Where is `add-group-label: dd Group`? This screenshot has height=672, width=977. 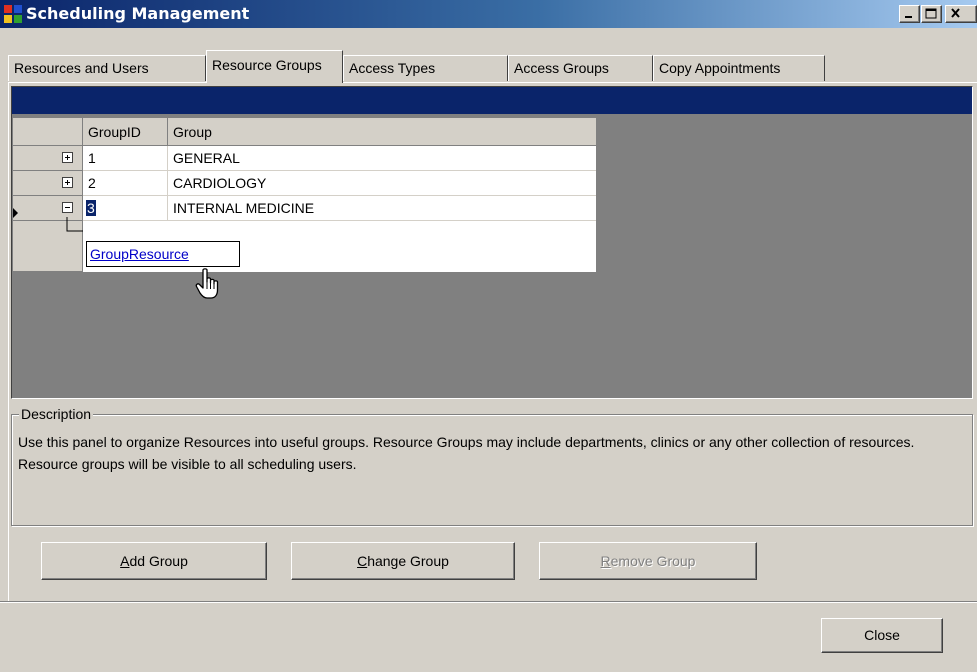 add-group-label: dd Group is located at coordinates (158, 561).